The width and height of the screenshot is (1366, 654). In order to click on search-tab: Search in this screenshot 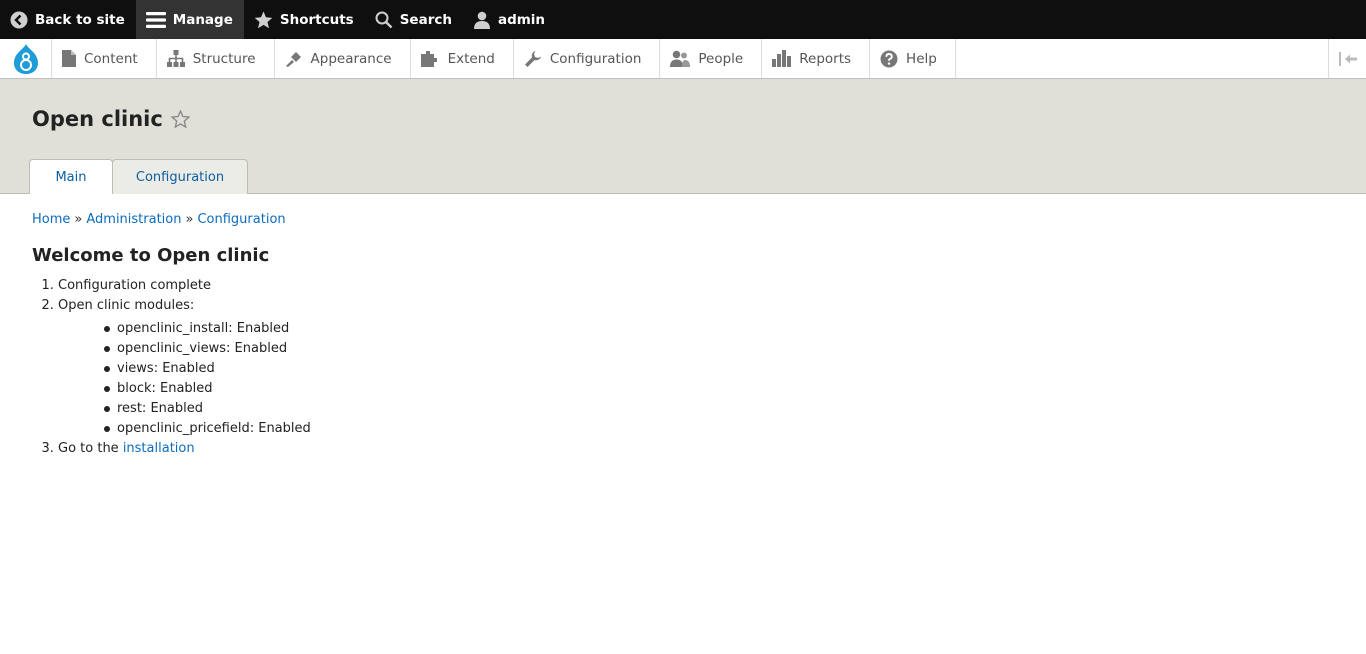, I will do `click(414, 19)`.